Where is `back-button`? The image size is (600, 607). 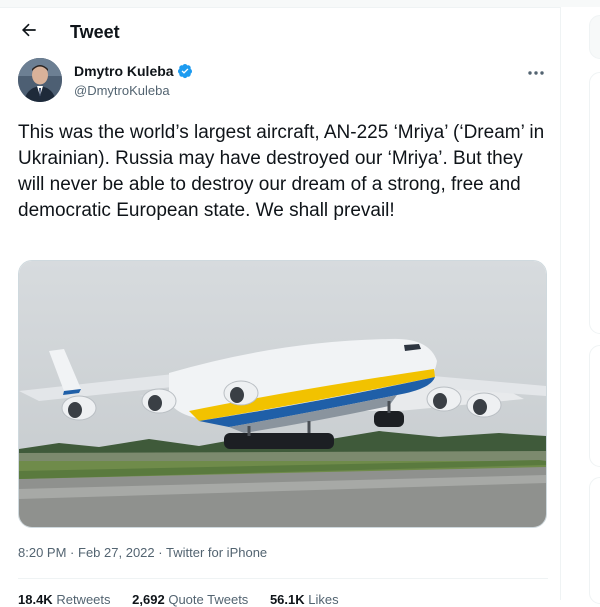
back-button is located at coordinates (29, 32).